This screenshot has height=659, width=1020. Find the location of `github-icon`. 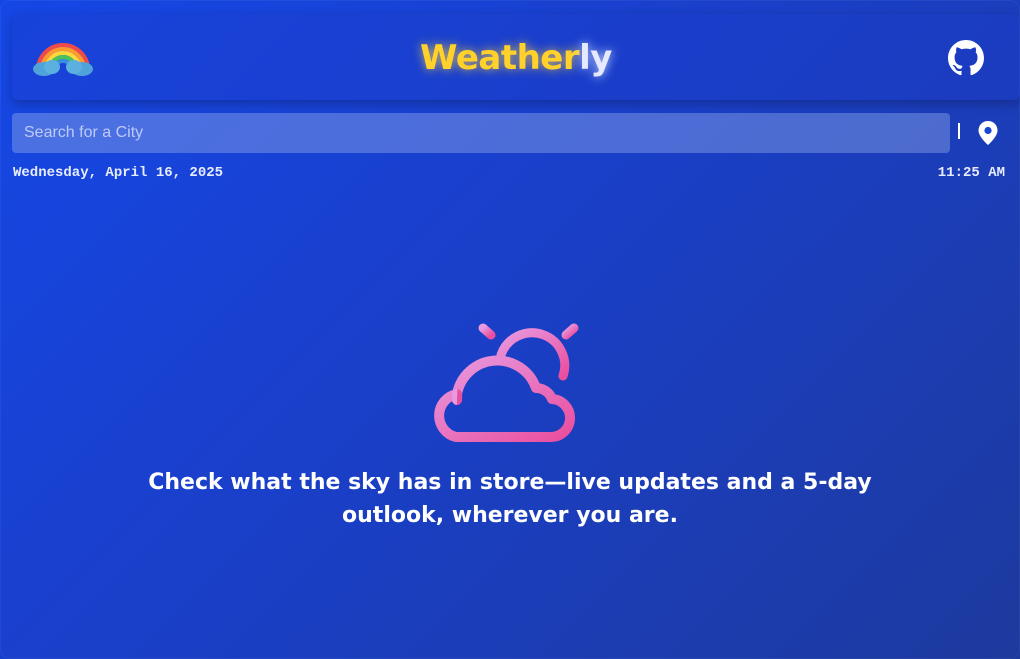

github-icon is located at coordinates (966, 58).